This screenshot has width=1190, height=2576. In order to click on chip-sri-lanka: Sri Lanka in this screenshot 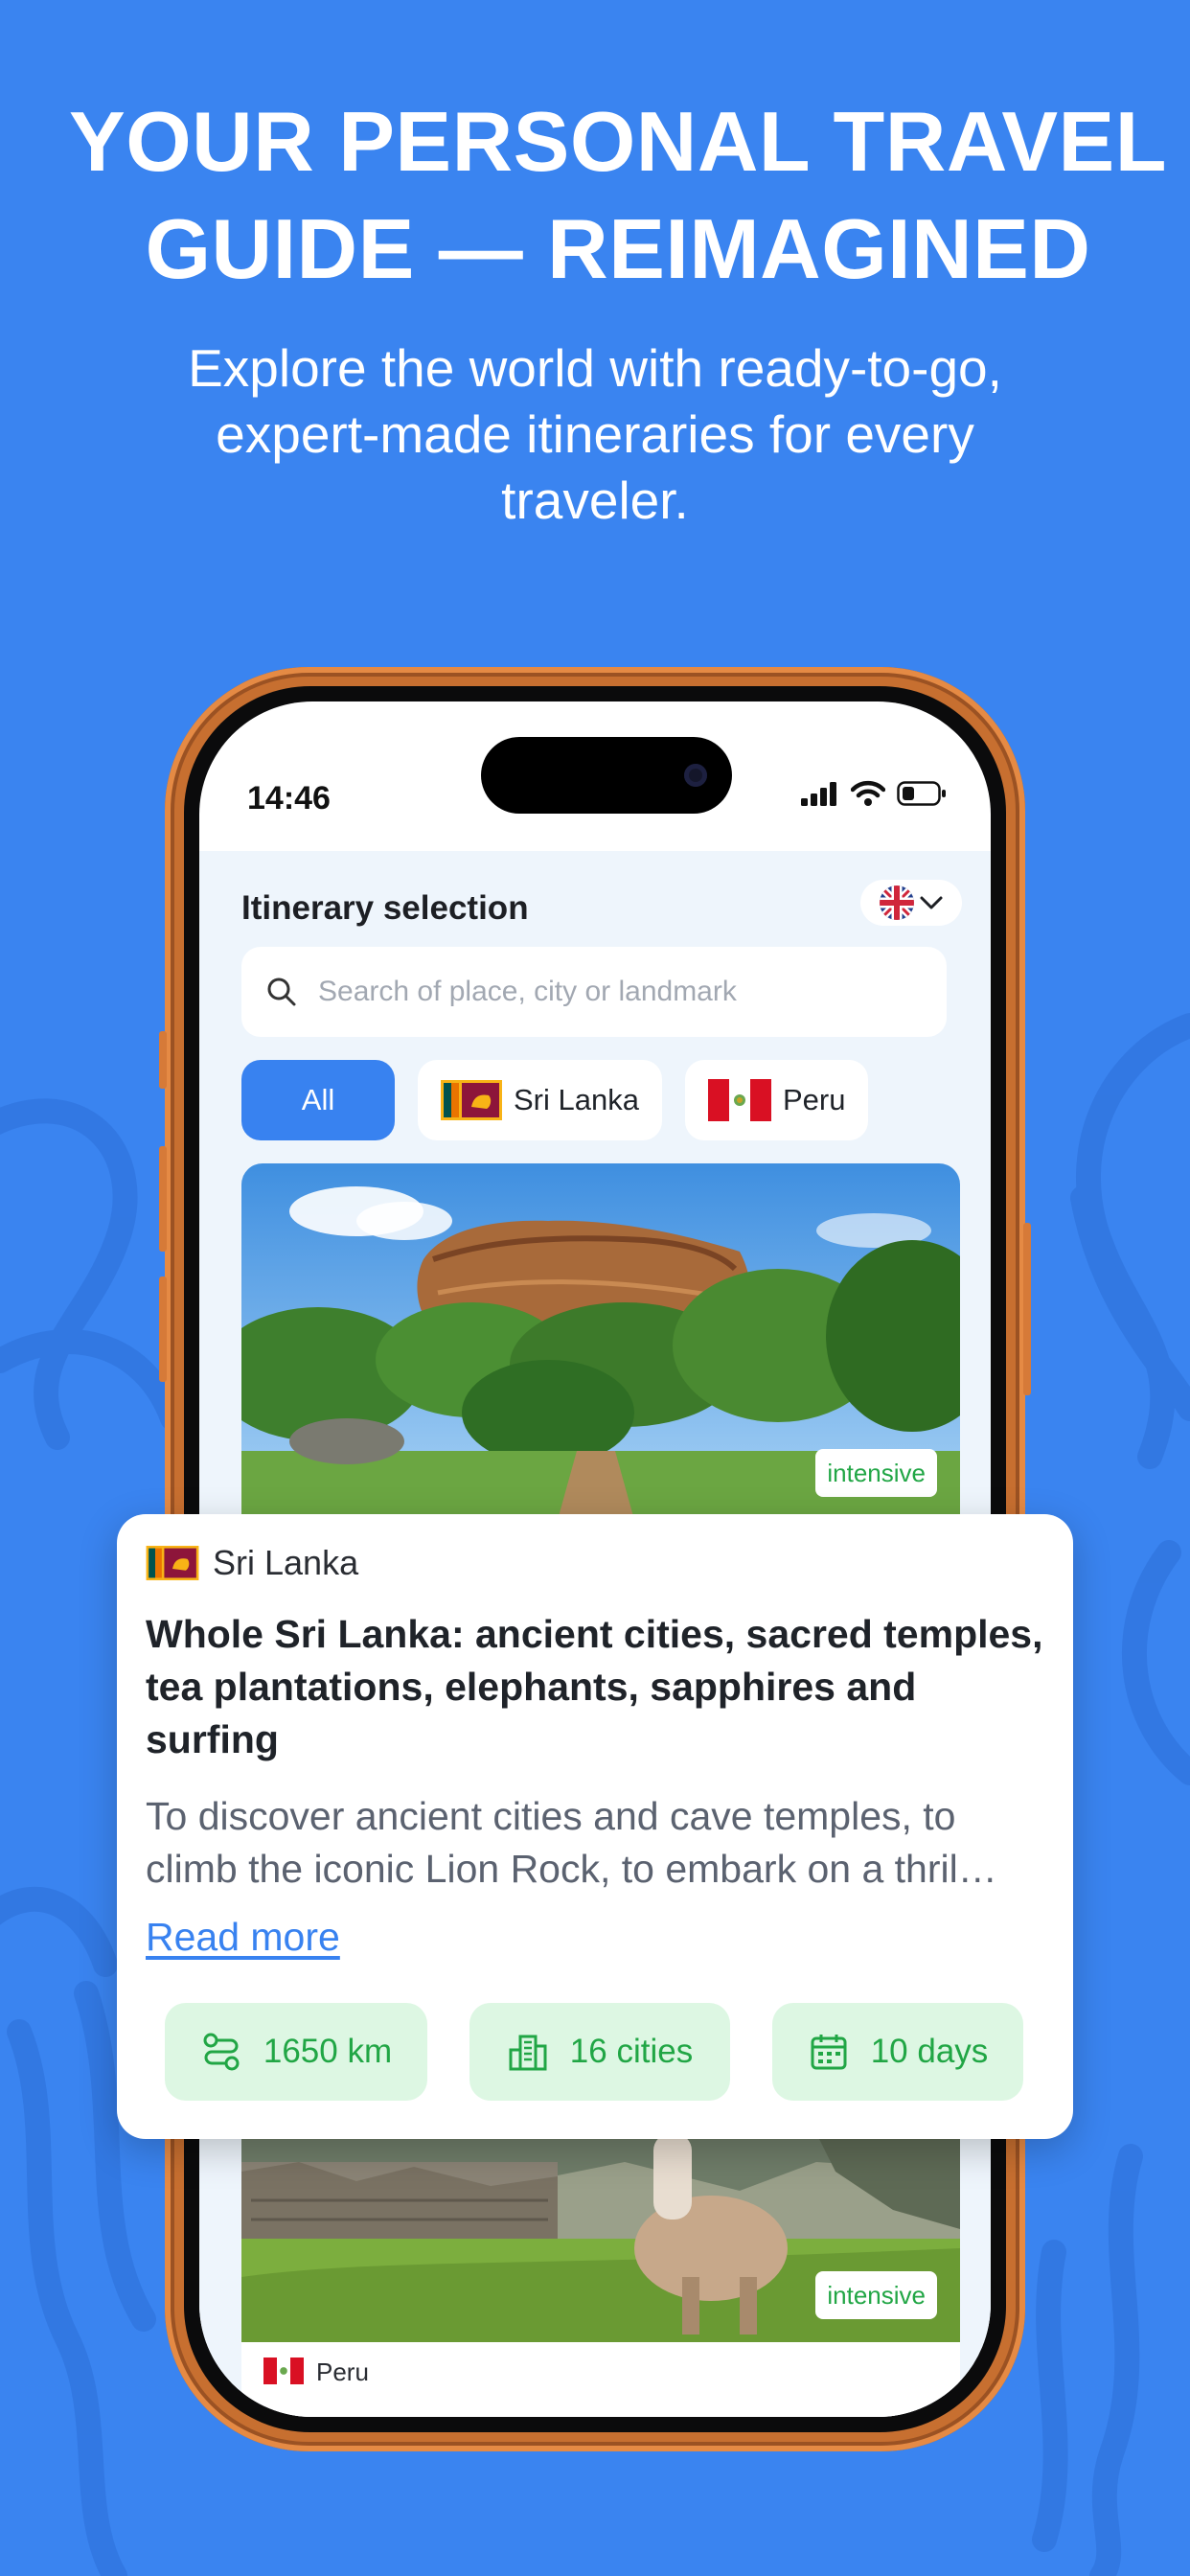, I will do `click(540, 1100)`.